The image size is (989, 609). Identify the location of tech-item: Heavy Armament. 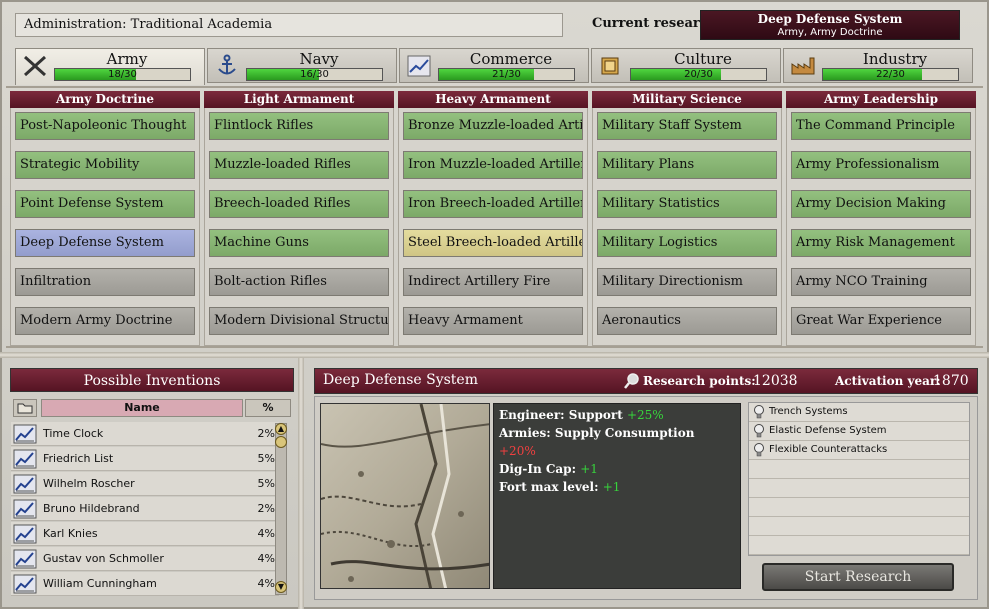
(493, 321).